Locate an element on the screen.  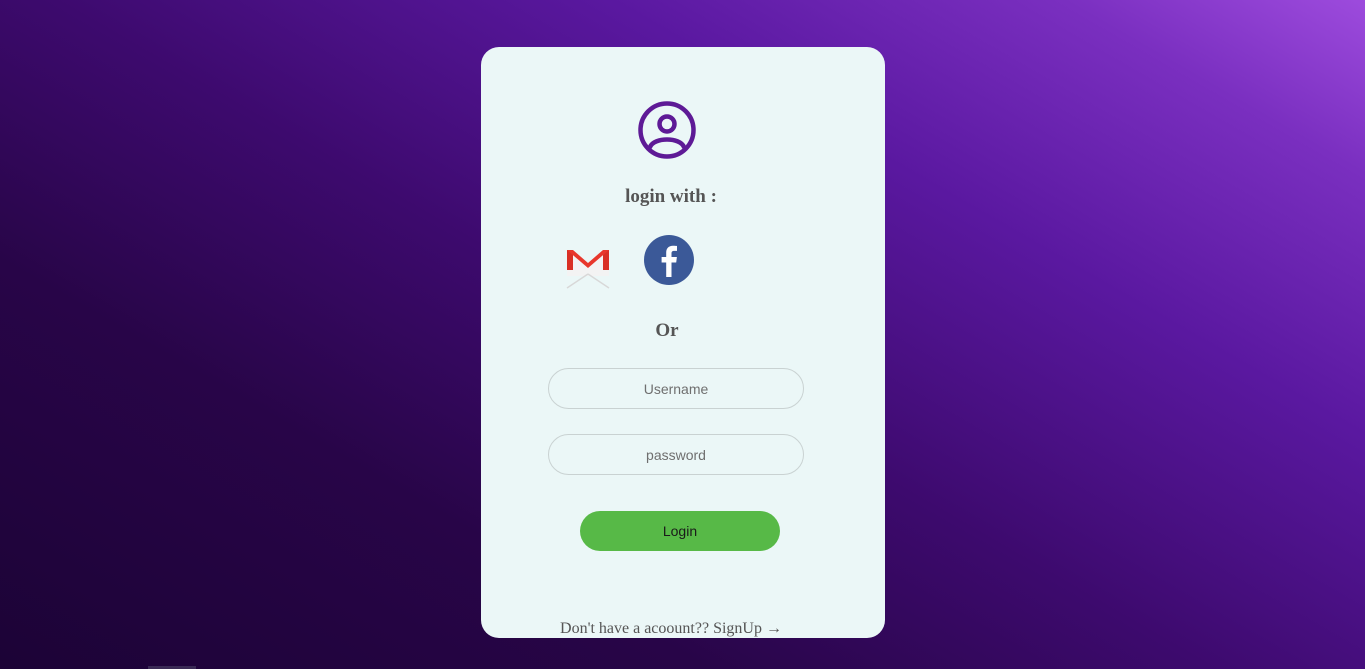
signup-link: SignUp → is located at coordinates (747, 628).